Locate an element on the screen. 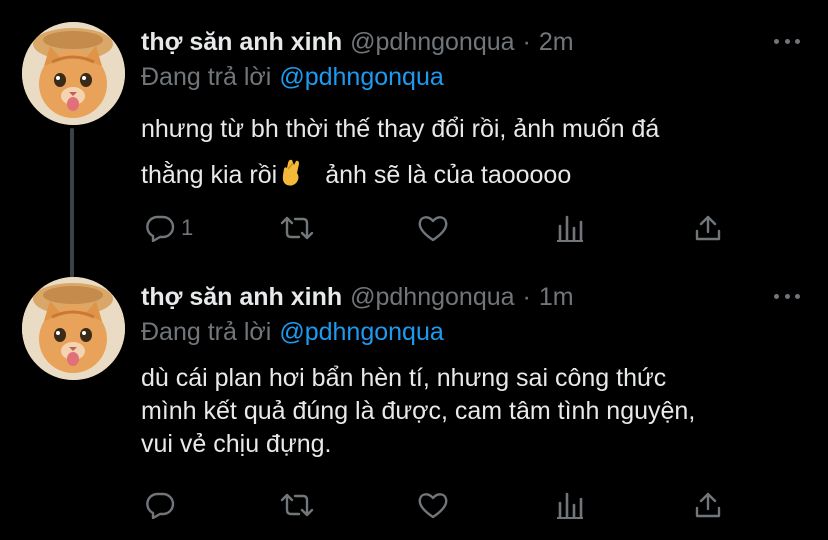 The height and width of the screenshot is (540, 828). thread-connector-line is located at coordinates (72, 203).